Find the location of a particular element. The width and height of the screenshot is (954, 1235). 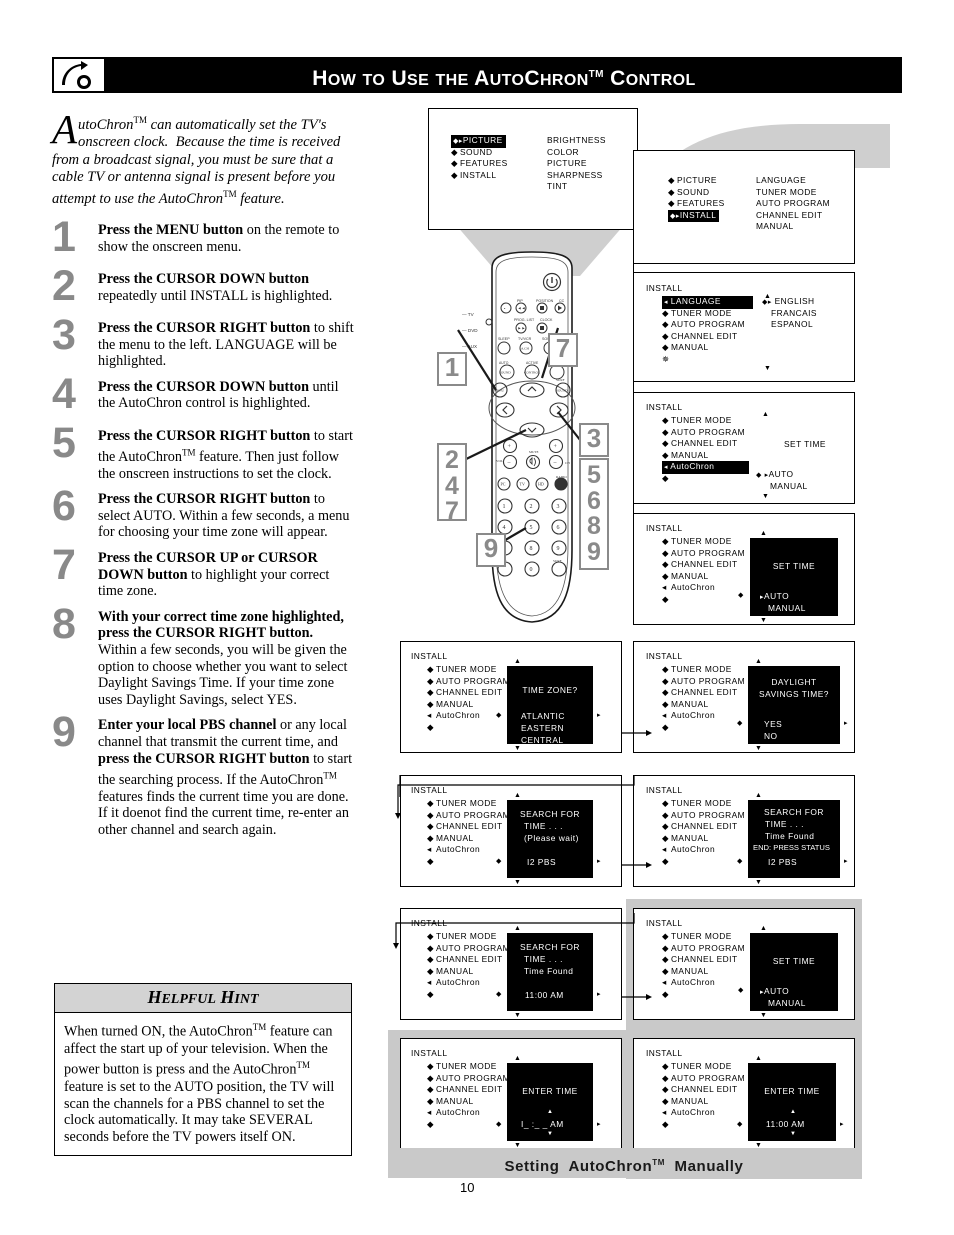

osd-item: CHANNEL EDIT is located at coordinates (789, 214).